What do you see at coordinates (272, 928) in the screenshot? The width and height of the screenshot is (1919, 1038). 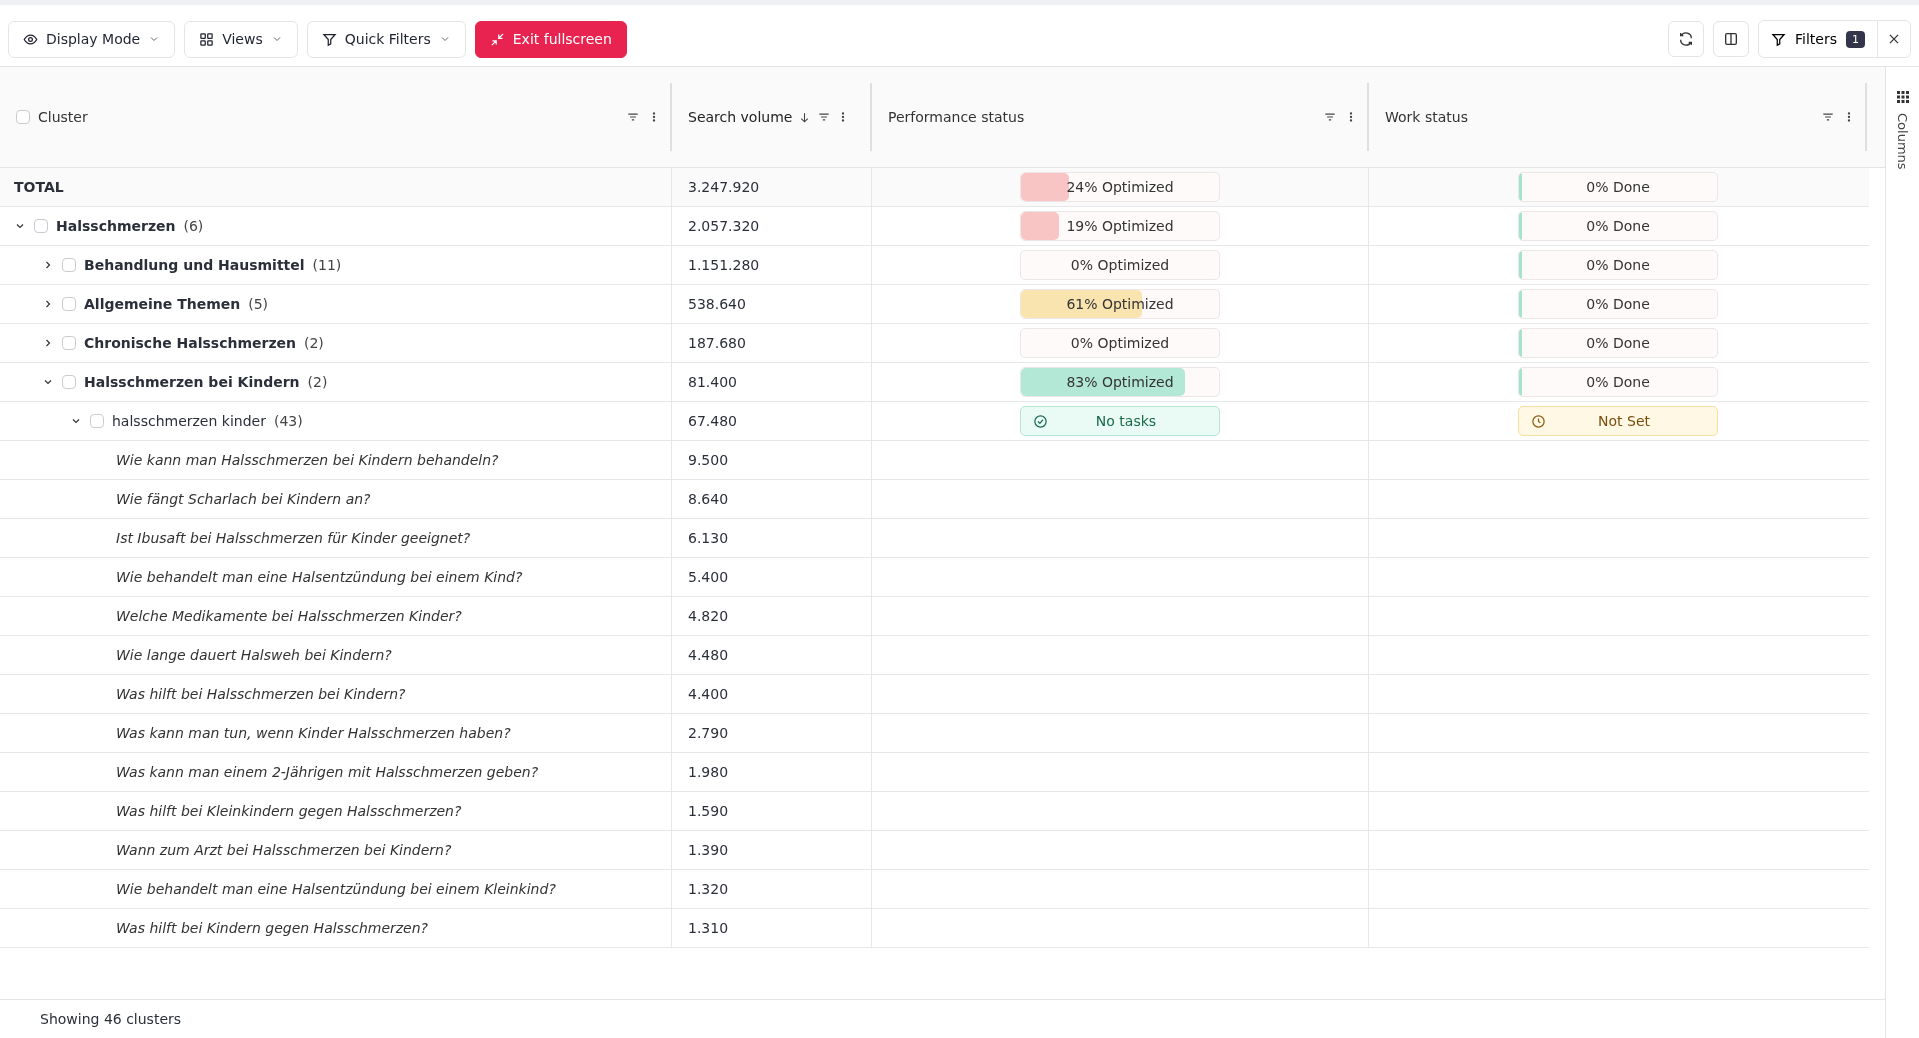 I see `keyword-text: Was hilft bei Kindern gegen Halsschmerzen?` at bounding box center [272, 928].